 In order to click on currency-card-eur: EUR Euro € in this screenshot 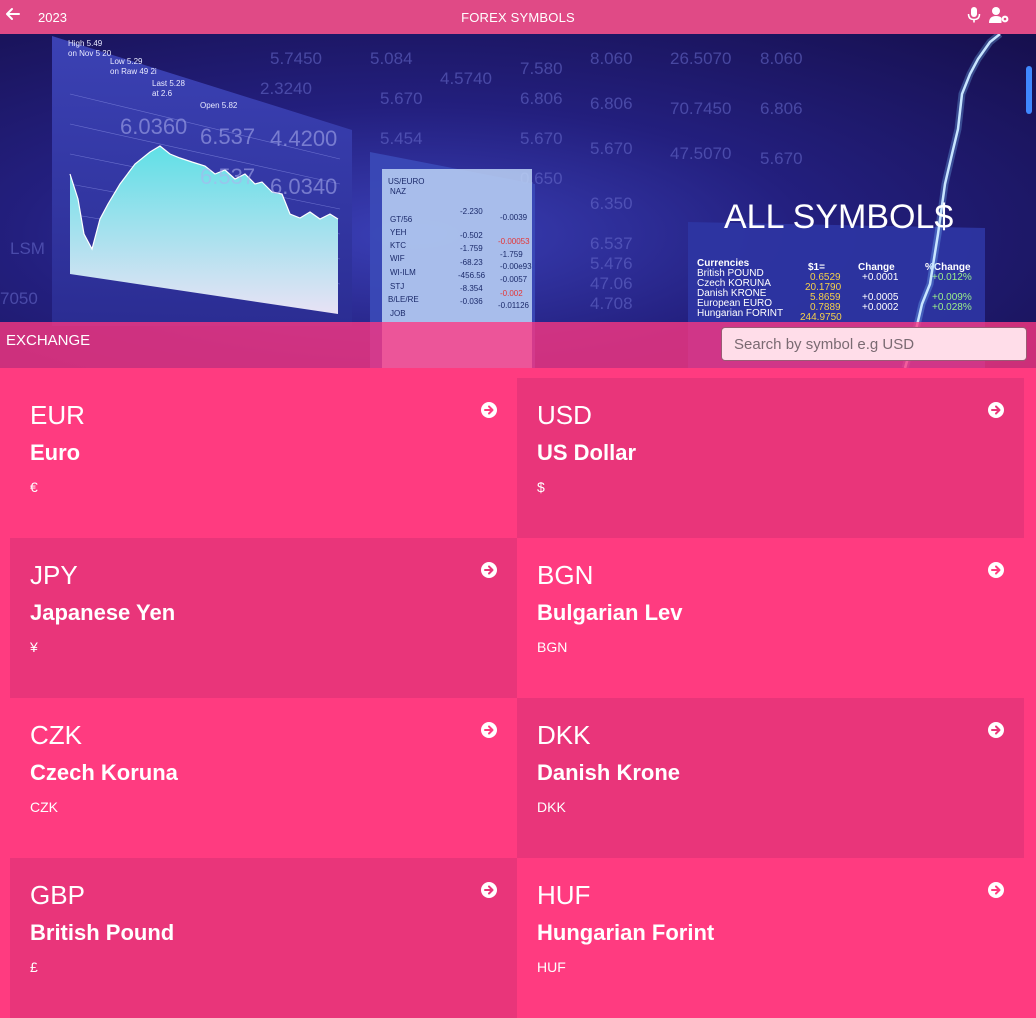, I will do `click(263, 458)`.